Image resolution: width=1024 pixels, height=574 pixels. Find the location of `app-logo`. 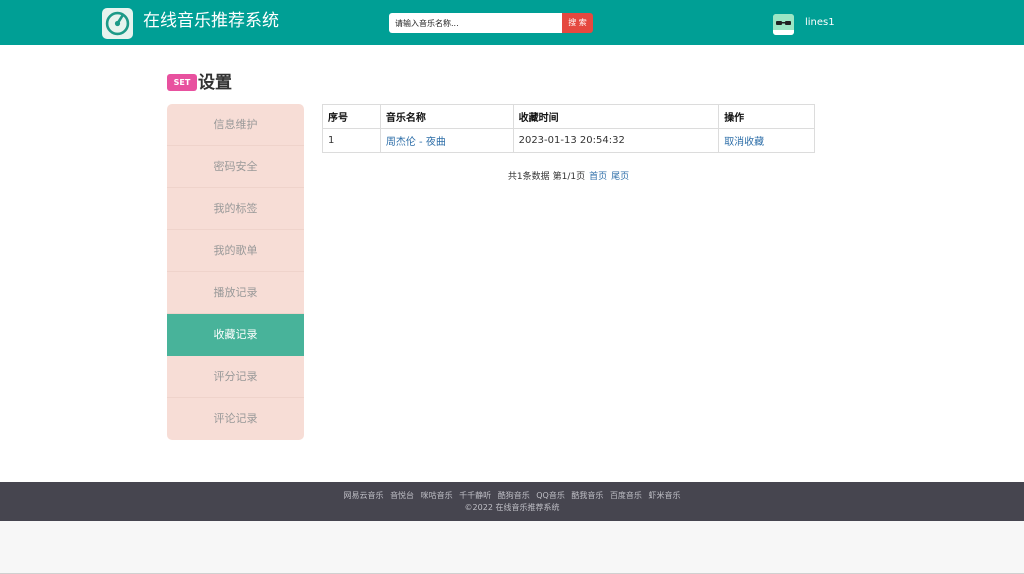

app-logo is located at coordinates (117, 23).